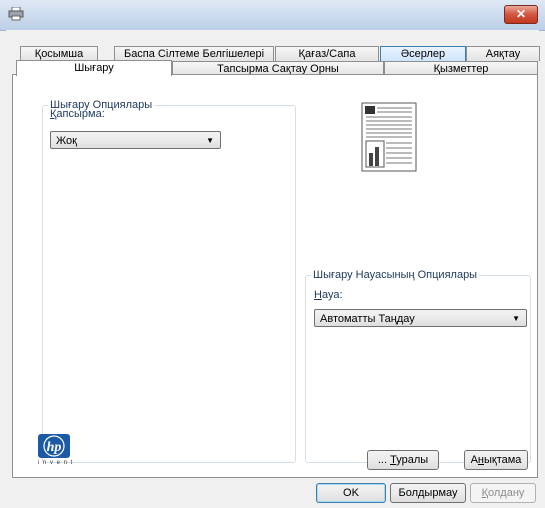  I want to click on title-bar: ✕, so click(272, 15).